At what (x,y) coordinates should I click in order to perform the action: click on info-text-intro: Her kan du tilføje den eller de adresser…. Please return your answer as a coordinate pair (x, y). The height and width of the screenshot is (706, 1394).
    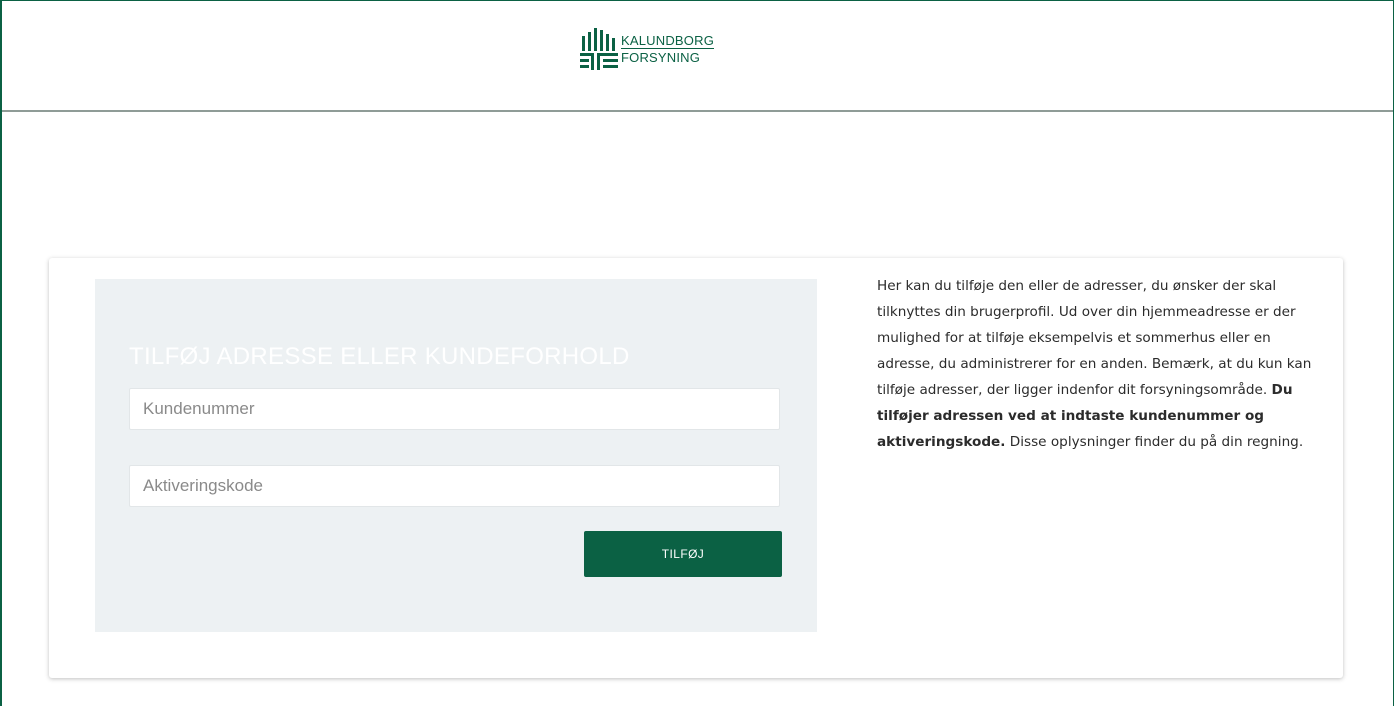
    Looking at the image, I should click on (1094, 338).